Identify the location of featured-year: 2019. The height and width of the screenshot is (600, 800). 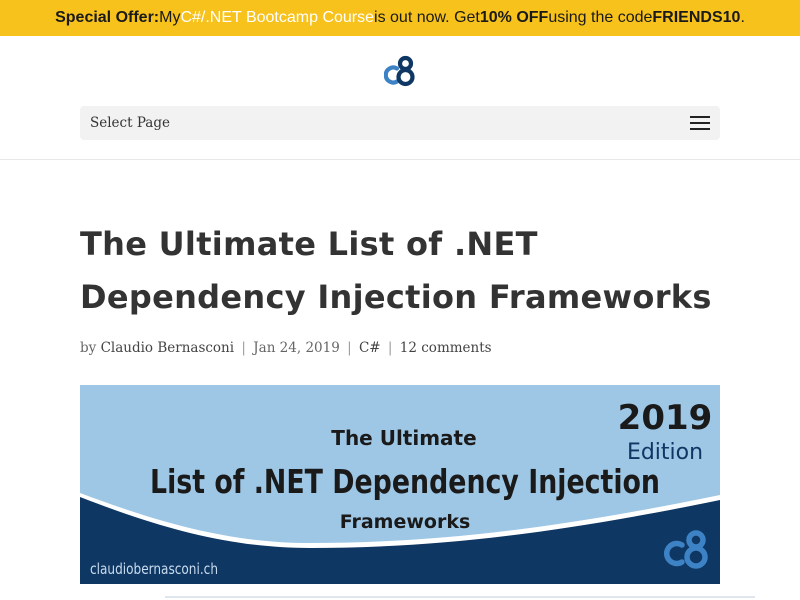
(665, 418).